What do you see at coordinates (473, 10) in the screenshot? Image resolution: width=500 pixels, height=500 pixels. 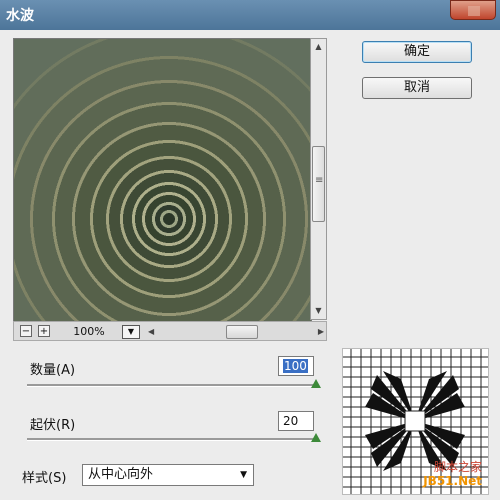 I see `close-button` at bounding box center [473, 10].